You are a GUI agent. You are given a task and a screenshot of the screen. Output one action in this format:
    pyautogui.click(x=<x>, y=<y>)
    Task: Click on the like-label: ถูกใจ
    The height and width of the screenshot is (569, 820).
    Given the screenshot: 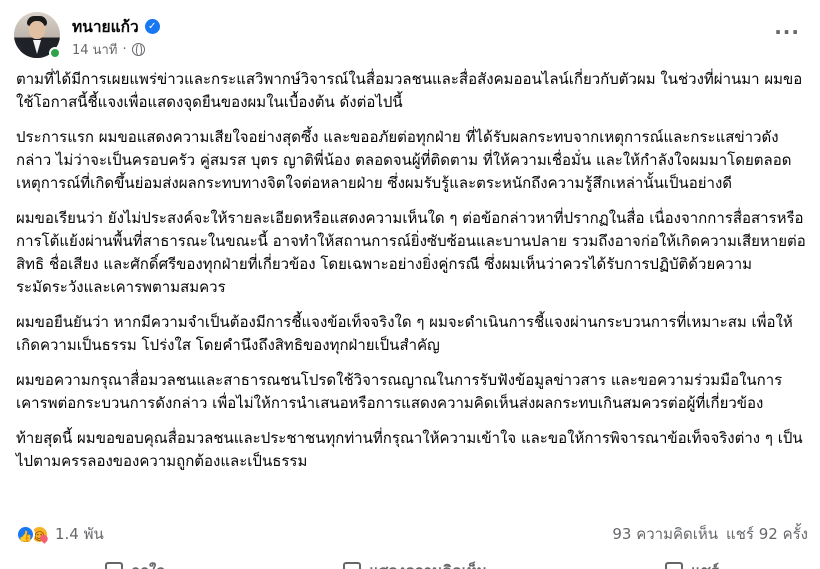 What is the action you would take?
    pyautogui.click(x=148, y=564)
    